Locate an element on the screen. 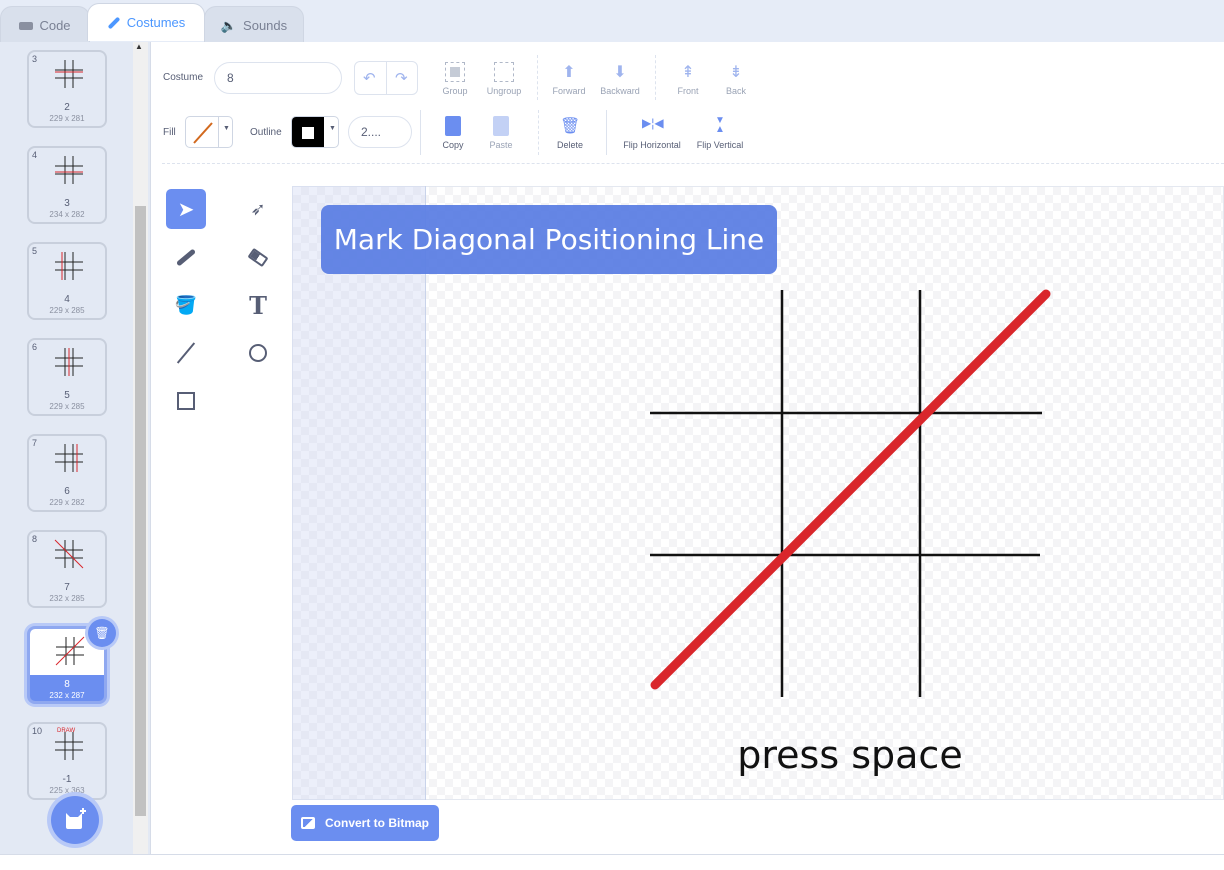 This screenshot has width=1224, height=870. flip-vertical-icon: ▼ ▲ is located at coordinates (720, 125).